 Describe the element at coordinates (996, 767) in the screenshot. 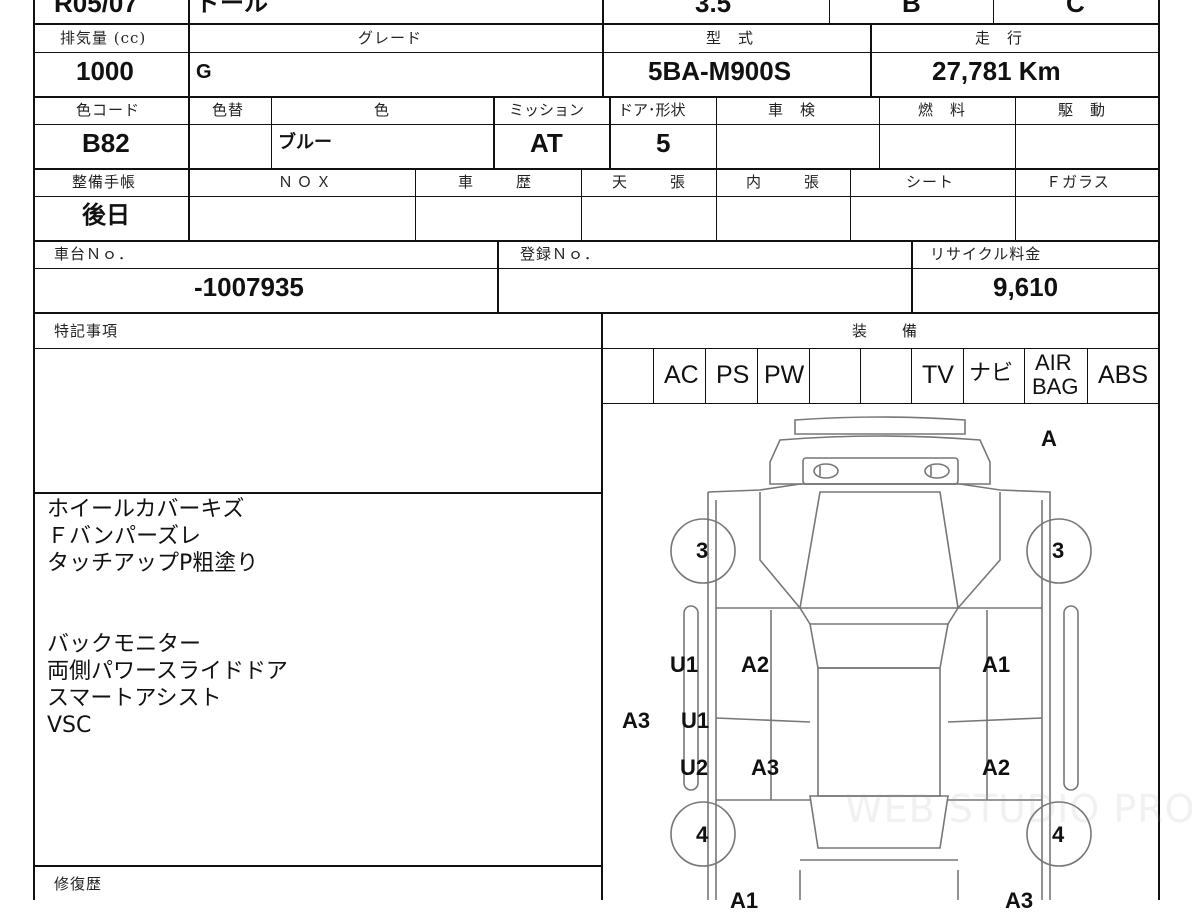

I see `damage-a2-right-door: A2` at that location.